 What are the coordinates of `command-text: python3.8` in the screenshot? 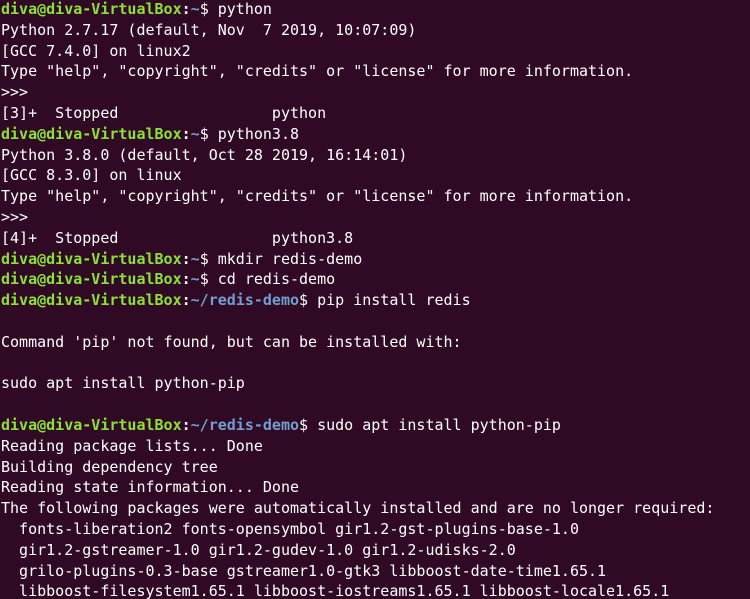 It's located at (258, 133).